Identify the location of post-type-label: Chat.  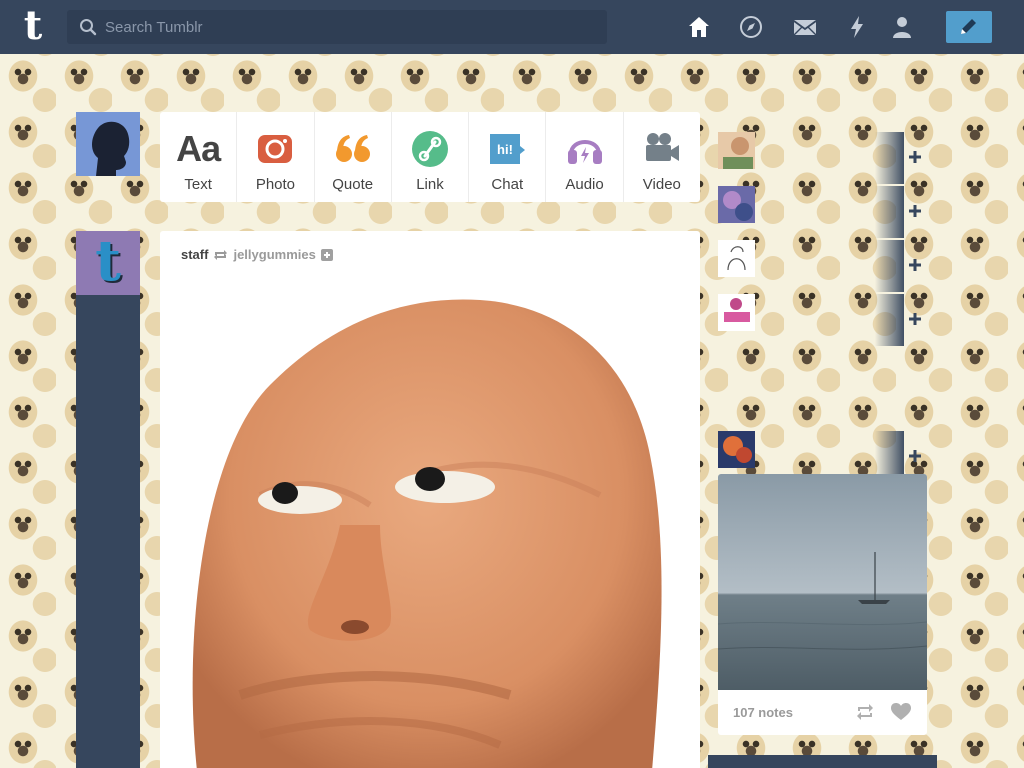
(507, 184).